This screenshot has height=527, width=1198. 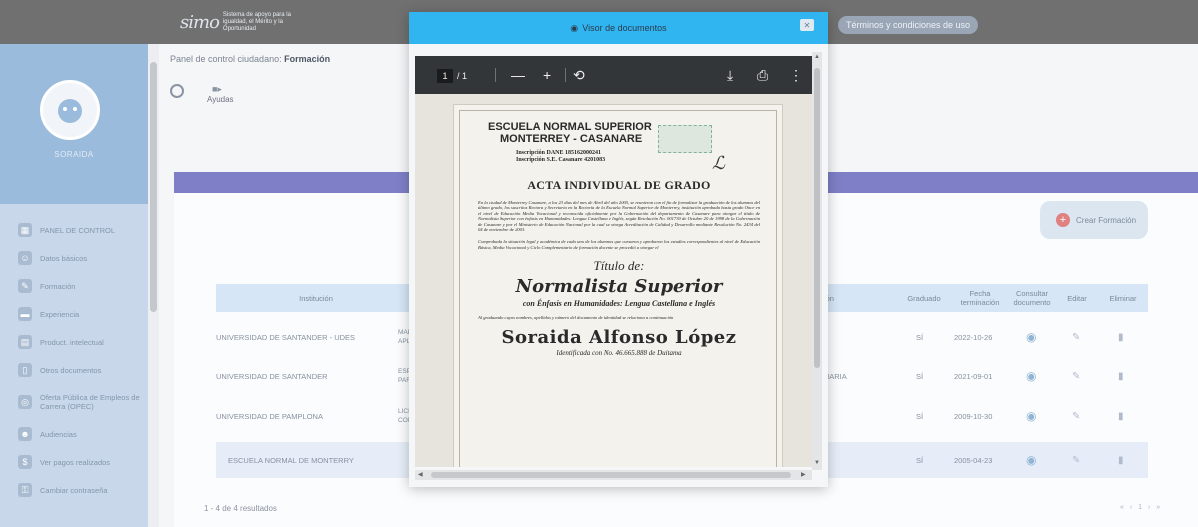 What do you see at coordinates (803, 474) in the screenshot?
I see `scroll-right-icon: ▶` at bounding box center [803, 474].